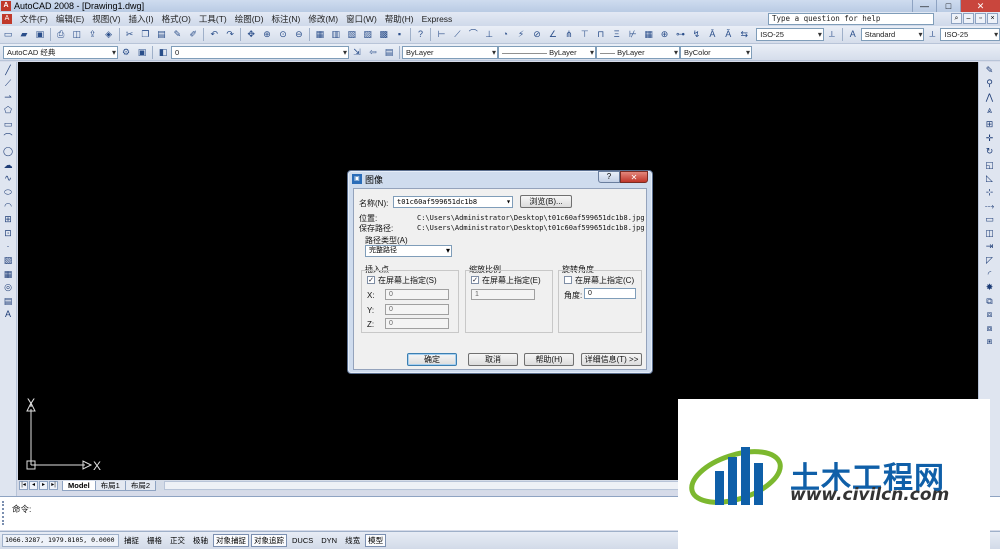  Describe the element at coordinates (892, 34) in the screenshot. I see `text-style-select: Standard` at that location.